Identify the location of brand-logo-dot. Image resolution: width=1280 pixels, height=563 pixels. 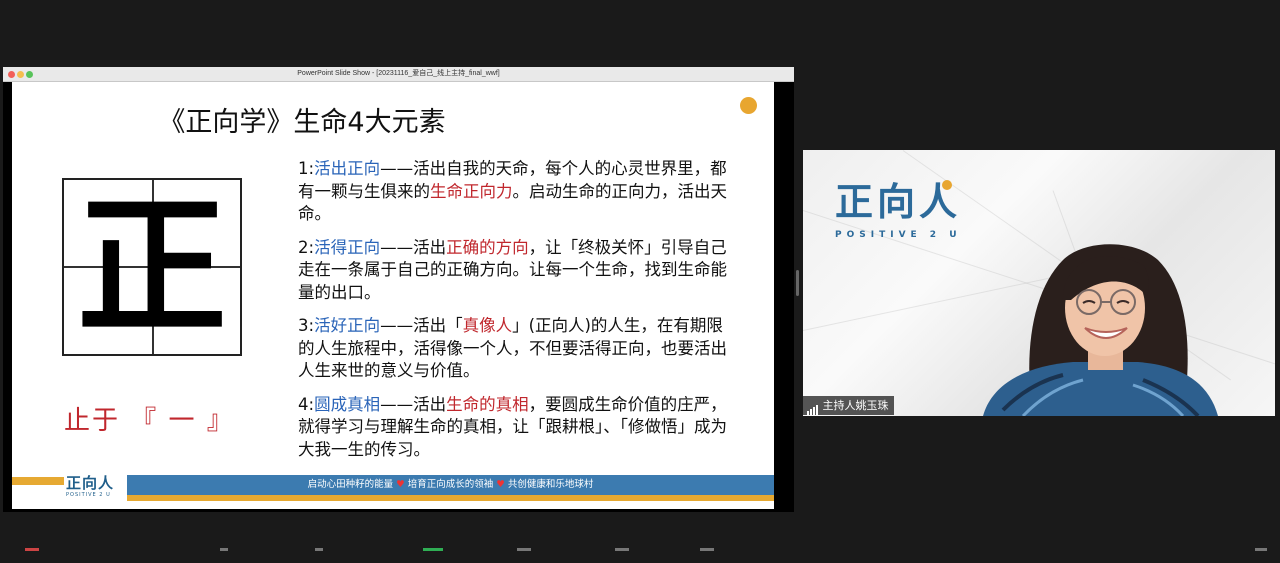
(947, 185).